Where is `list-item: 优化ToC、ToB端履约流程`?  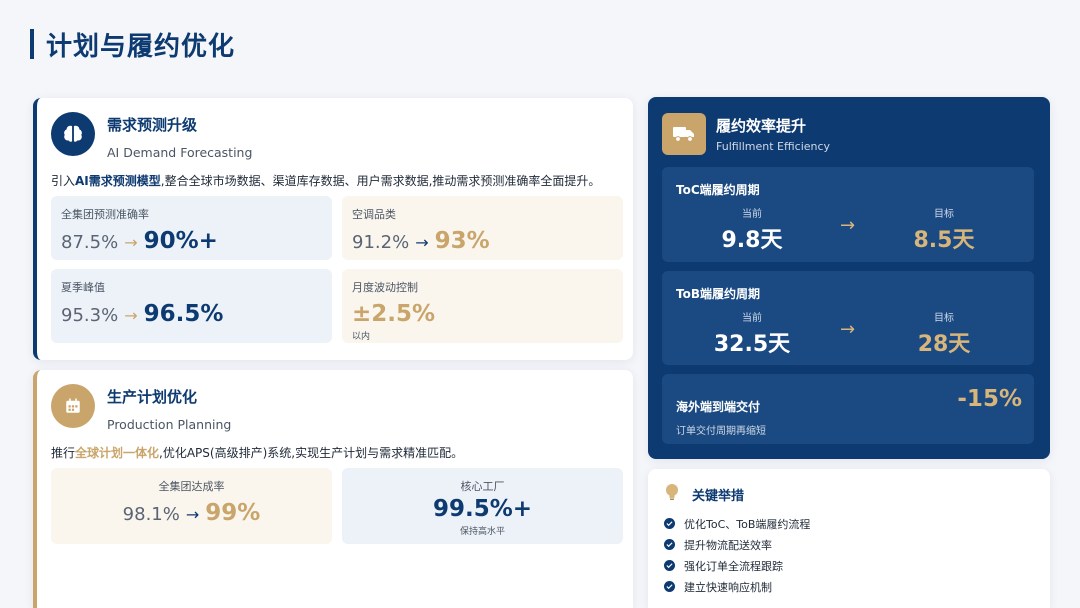 list-item: 优化ToC、ToB端履约流程 is located at coordinates (737, 523).